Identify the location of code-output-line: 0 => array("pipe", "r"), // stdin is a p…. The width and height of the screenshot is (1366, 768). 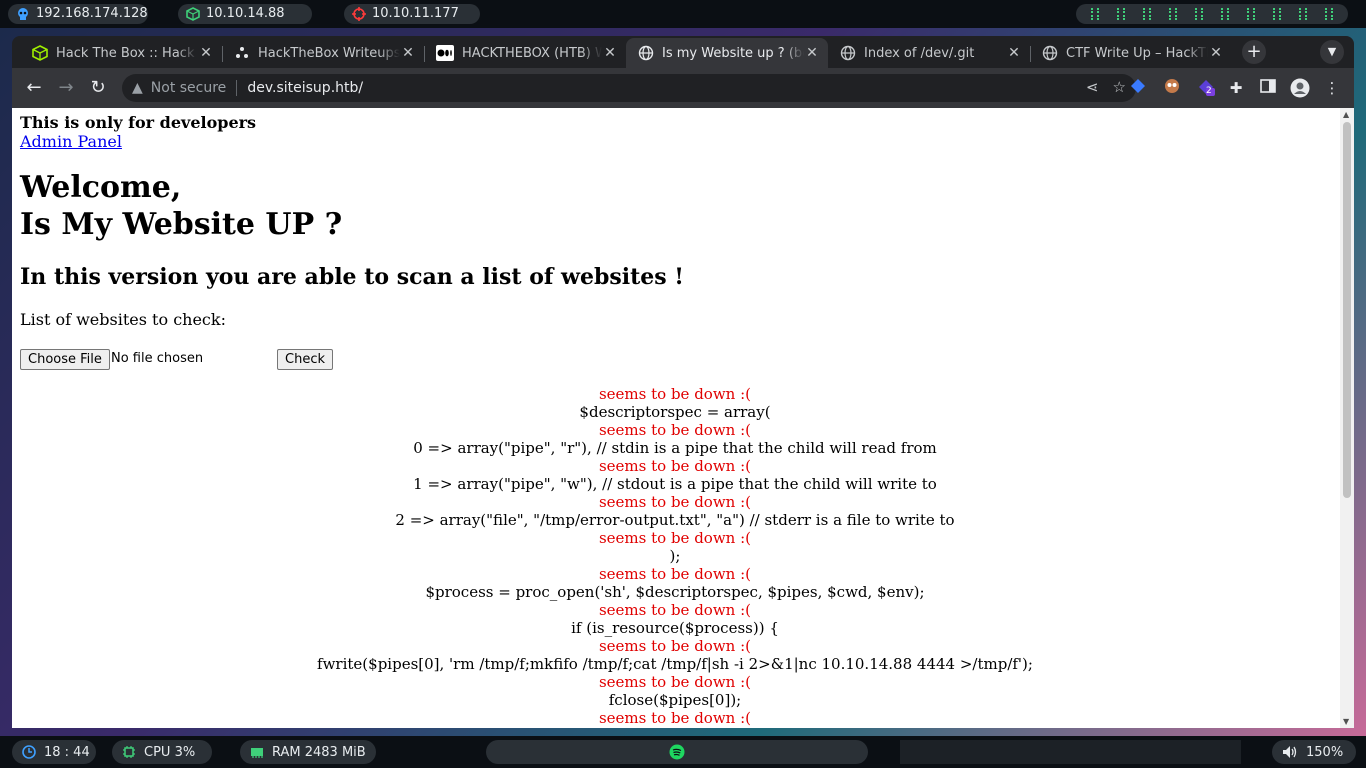
(675, 448).